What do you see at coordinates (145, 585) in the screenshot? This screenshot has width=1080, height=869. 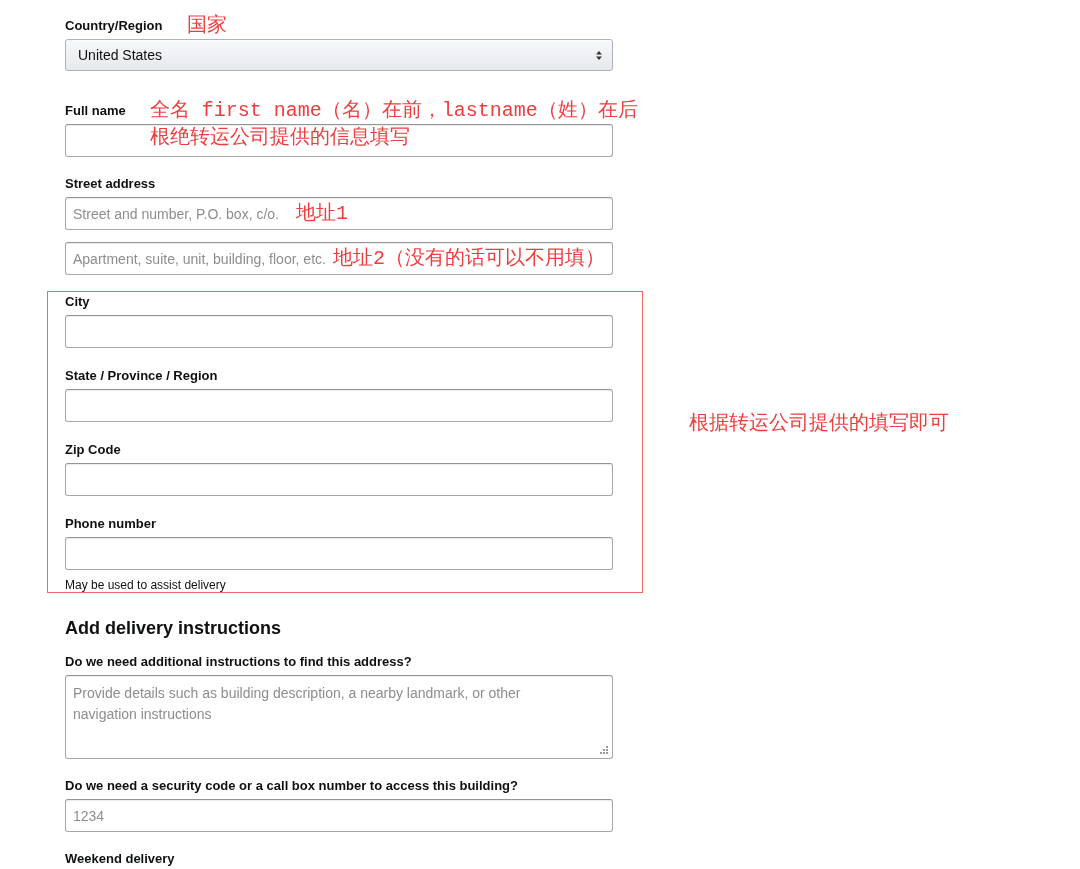 I see `helper-text: May be used to assist delivery` at bounding box center [145, 585].